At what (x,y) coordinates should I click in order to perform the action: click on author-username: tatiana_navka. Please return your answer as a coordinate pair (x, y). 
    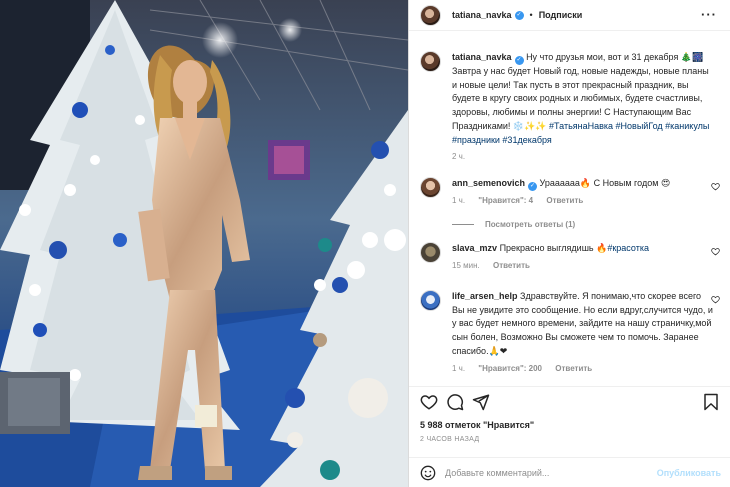
    Looking at the image, I should click on (482, 15).